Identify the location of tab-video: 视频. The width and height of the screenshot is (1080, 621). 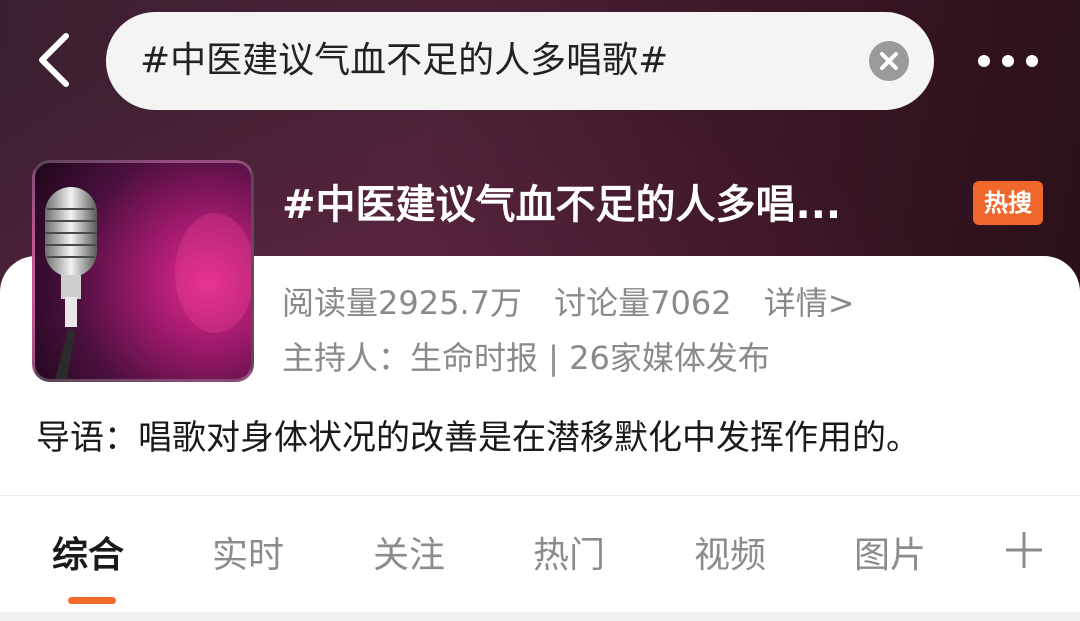
(730, 556).